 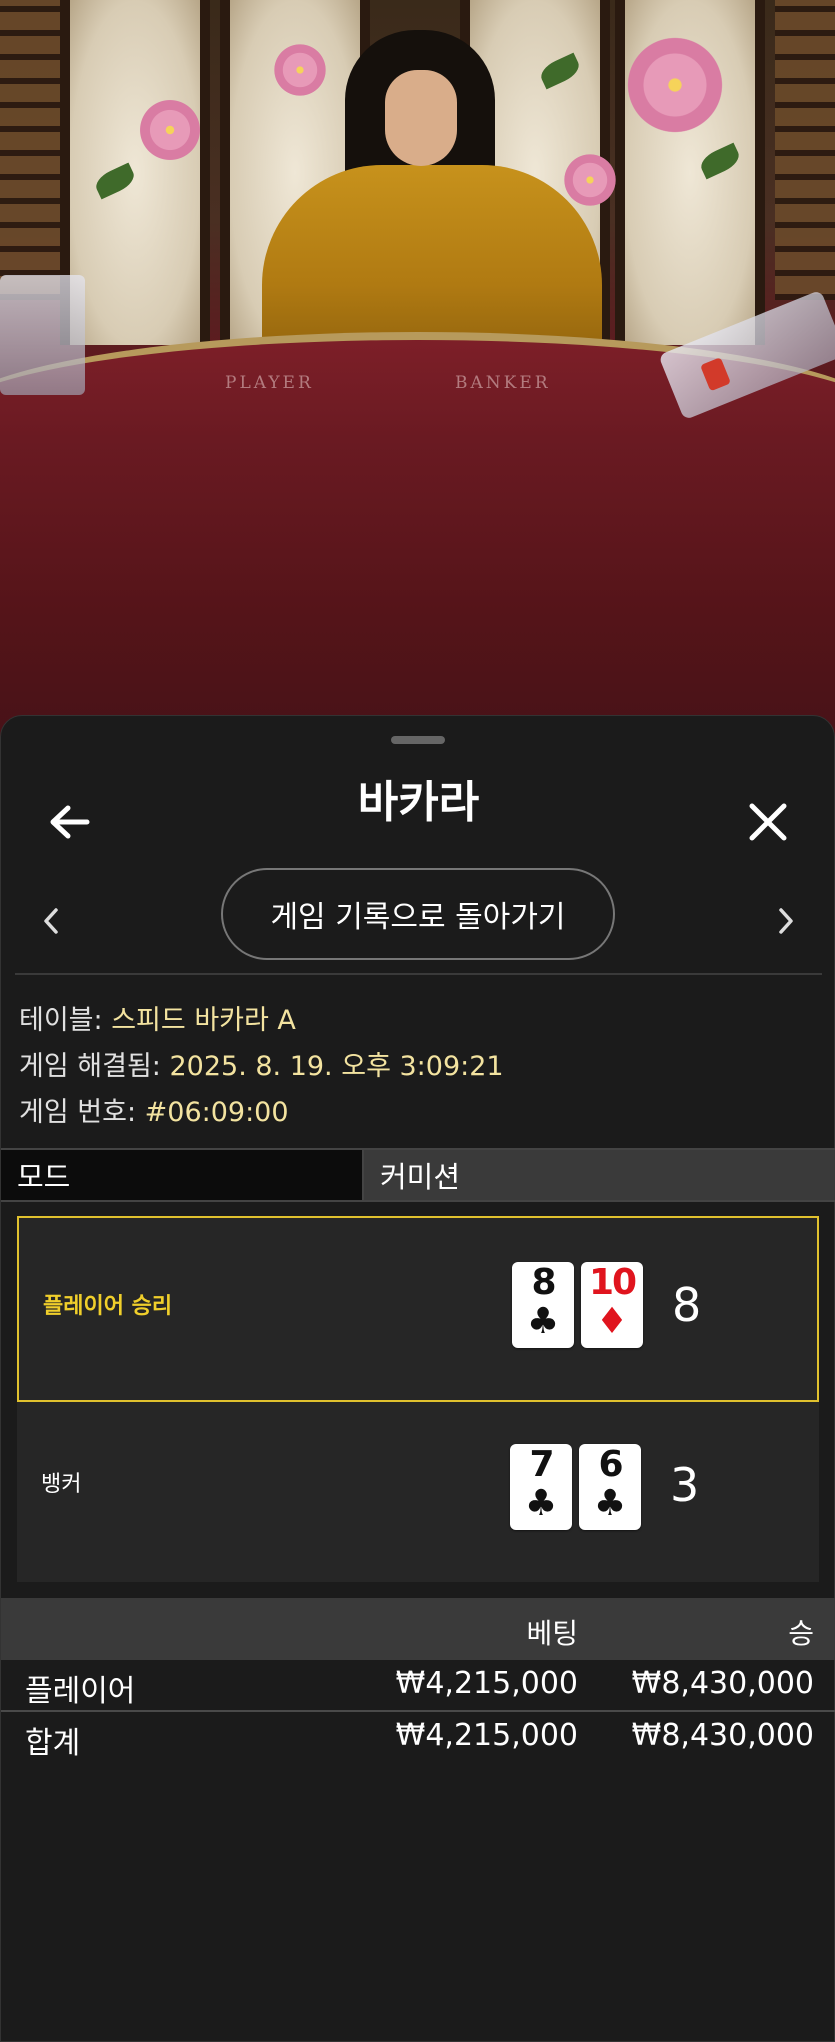 I want to click on card-discard-tray, so click(x=42, y=335).